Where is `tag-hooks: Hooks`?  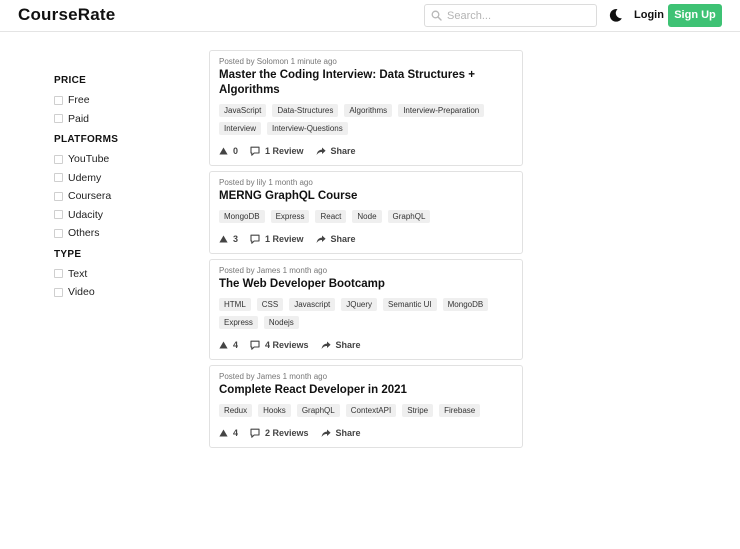 tag-hooks: Hooks is located at coordinates (274, 410).